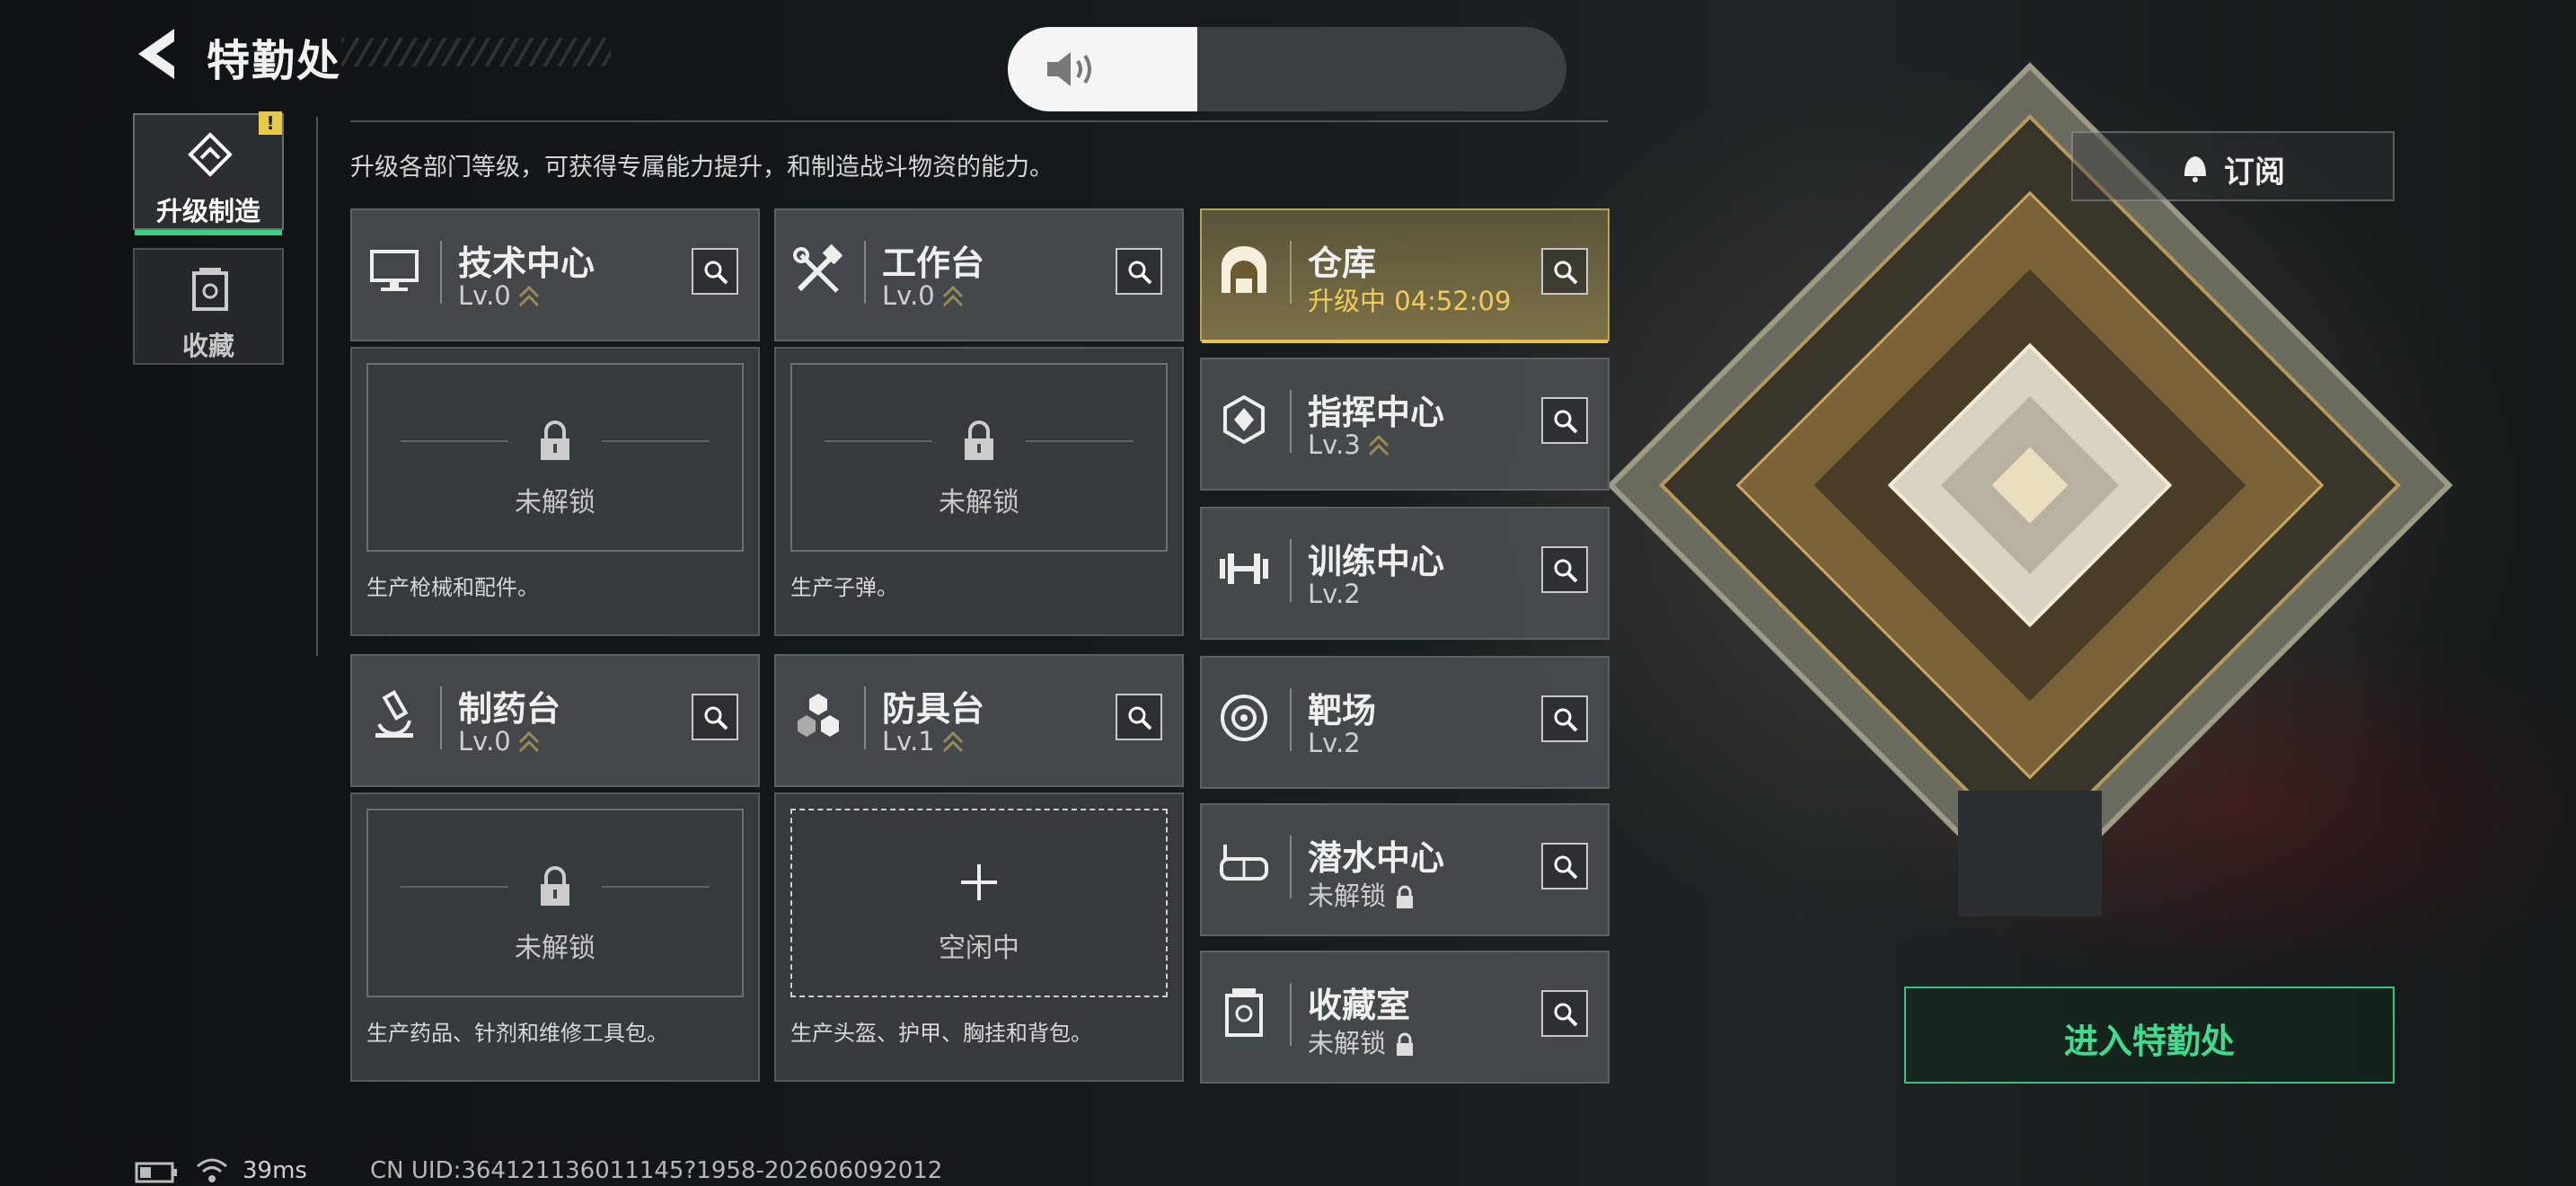 Image resolution: width=2576 pixels, height=1186 pixels. I want to click on collection-icon, so click(210, 289).